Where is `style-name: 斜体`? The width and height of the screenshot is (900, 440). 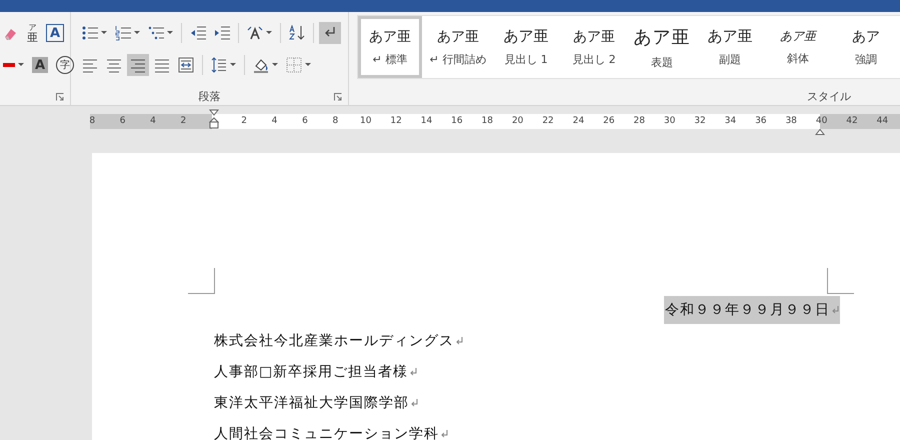 style-name: 斜体 is located at coordinates (798, 58).